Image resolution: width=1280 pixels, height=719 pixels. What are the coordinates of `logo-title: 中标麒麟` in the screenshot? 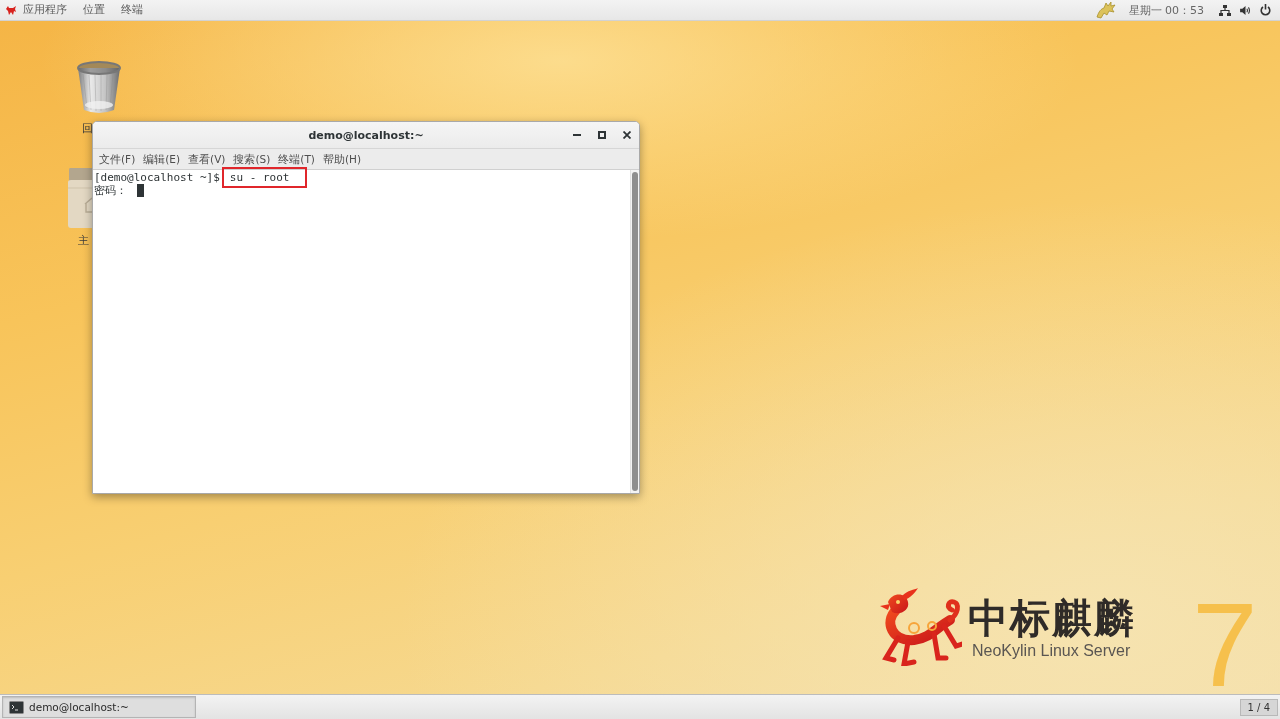 It's located at (1052, 618).